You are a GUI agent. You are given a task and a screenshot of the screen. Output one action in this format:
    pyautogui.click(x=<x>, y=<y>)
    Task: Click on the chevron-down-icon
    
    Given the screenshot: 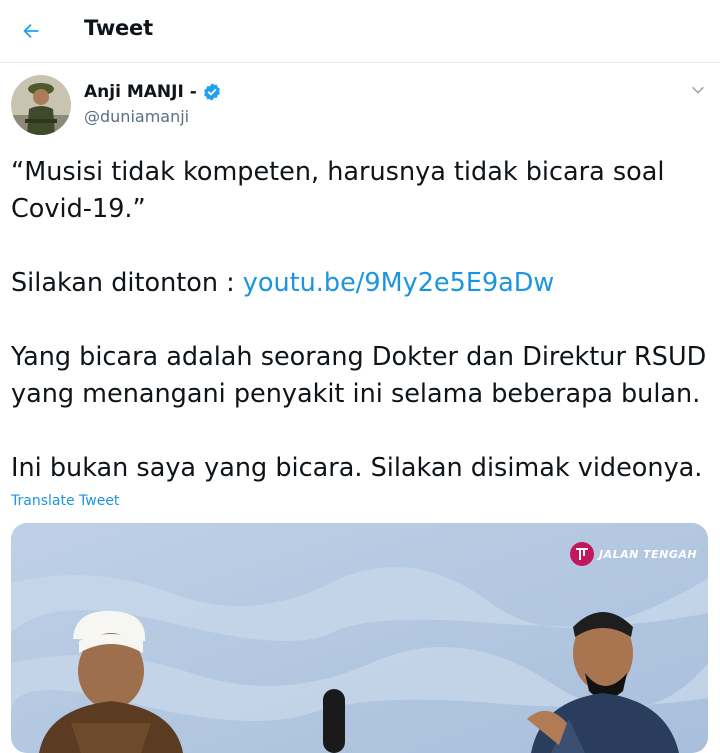 What is the action you would take?
    pyautogui.click(x=698, y=90)
    